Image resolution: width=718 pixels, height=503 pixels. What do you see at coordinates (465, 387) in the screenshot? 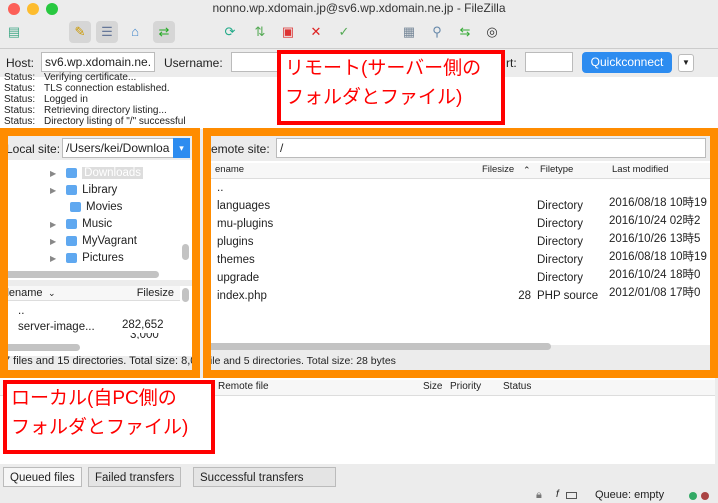
I see `col-priority: Priority` at bounding box center [465, 387].